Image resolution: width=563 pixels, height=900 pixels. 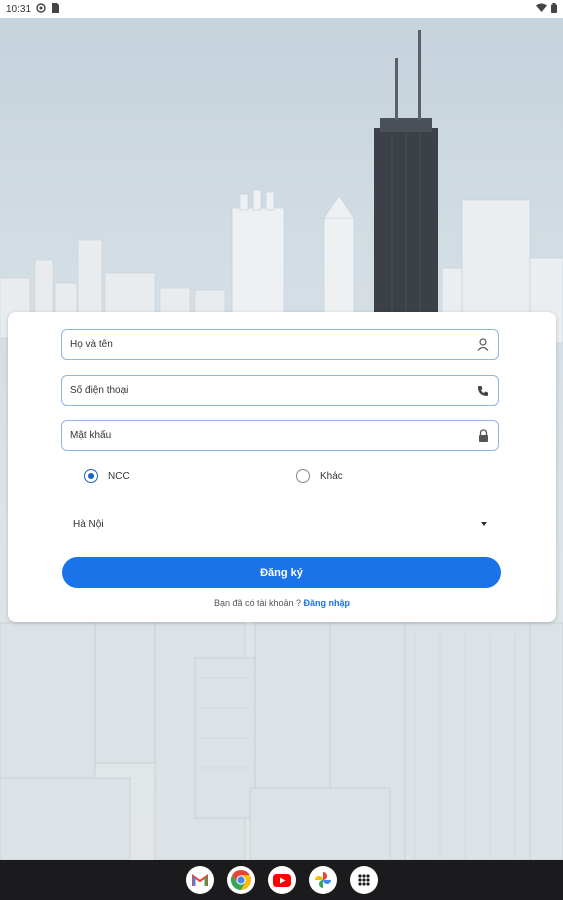 I want to click on have-account-text: Bạn đã có tài khoản ?, so click(x=257, y=603).